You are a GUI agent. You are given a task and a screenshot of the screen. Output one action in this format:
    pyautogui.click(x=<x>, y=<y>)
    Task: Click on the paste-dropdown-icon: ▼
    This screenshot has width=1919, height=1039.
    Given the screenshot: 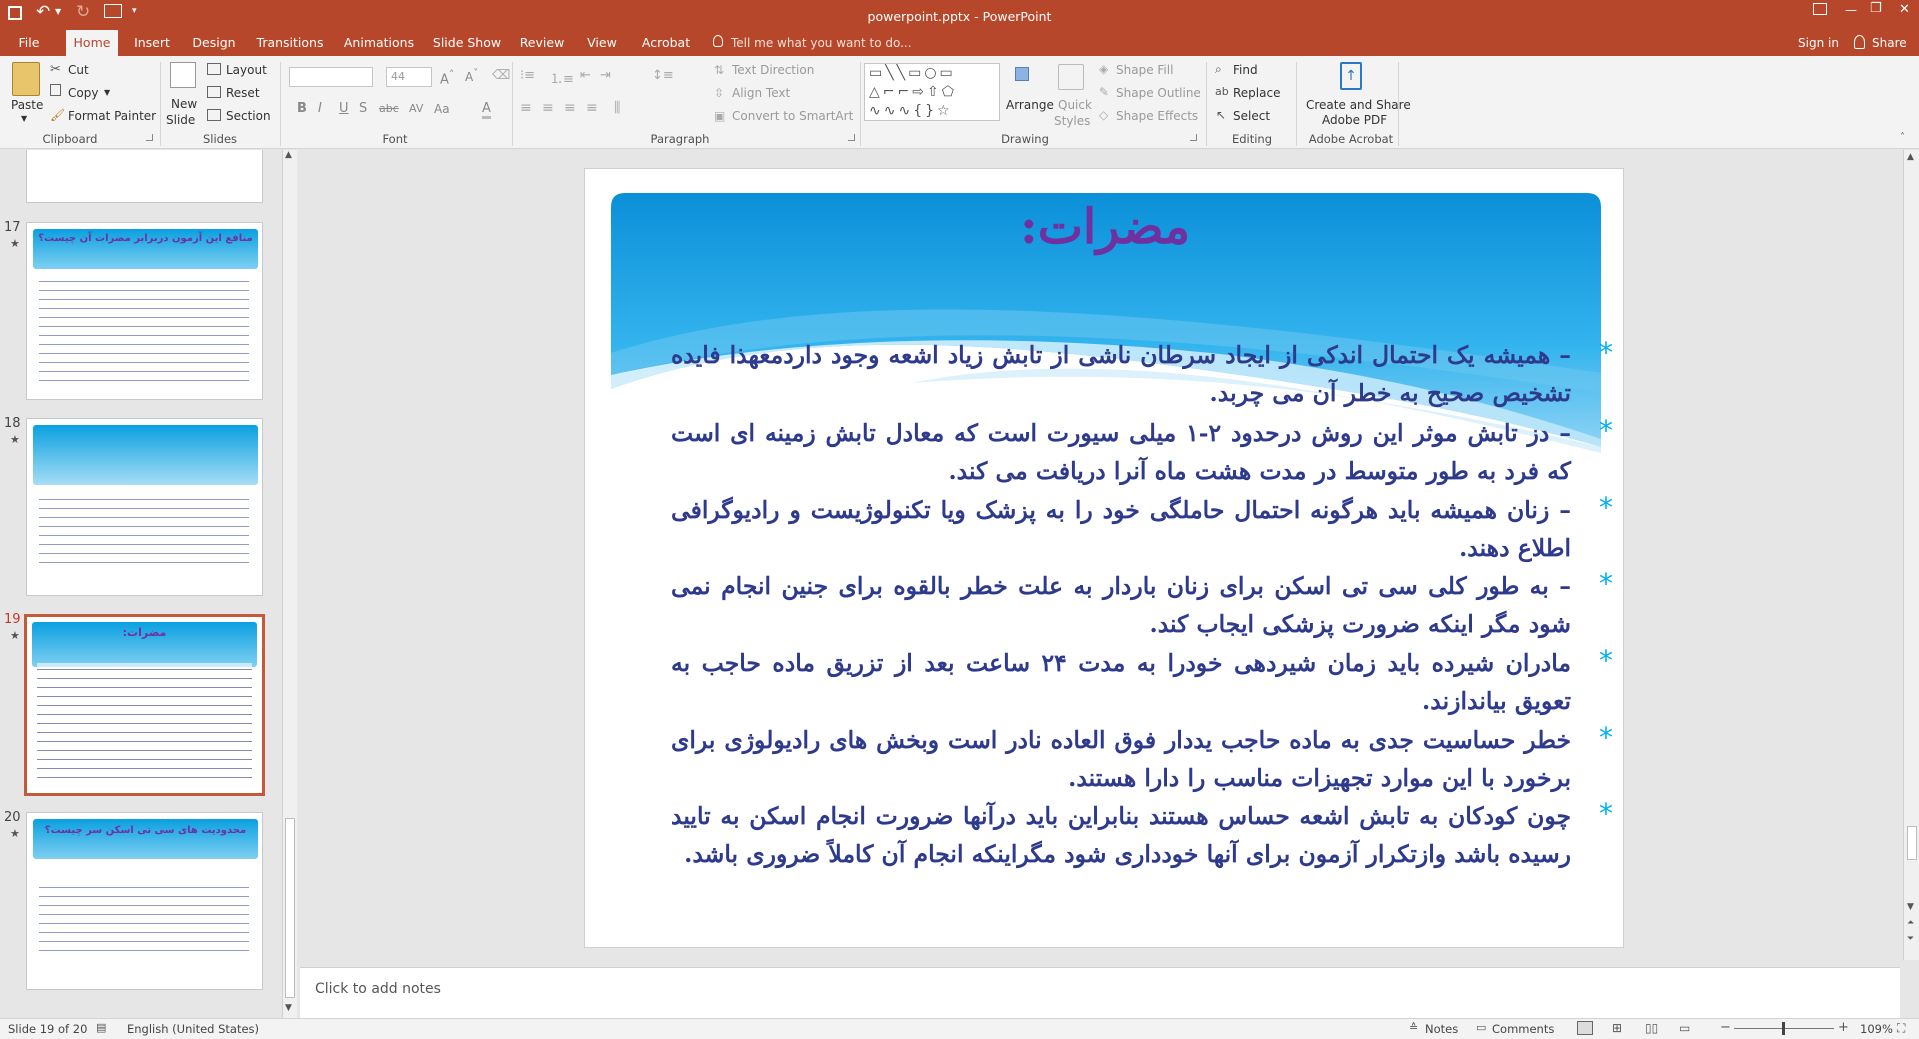 What is the action you would take?
    pyautogui.click(x=24, y=118)
    